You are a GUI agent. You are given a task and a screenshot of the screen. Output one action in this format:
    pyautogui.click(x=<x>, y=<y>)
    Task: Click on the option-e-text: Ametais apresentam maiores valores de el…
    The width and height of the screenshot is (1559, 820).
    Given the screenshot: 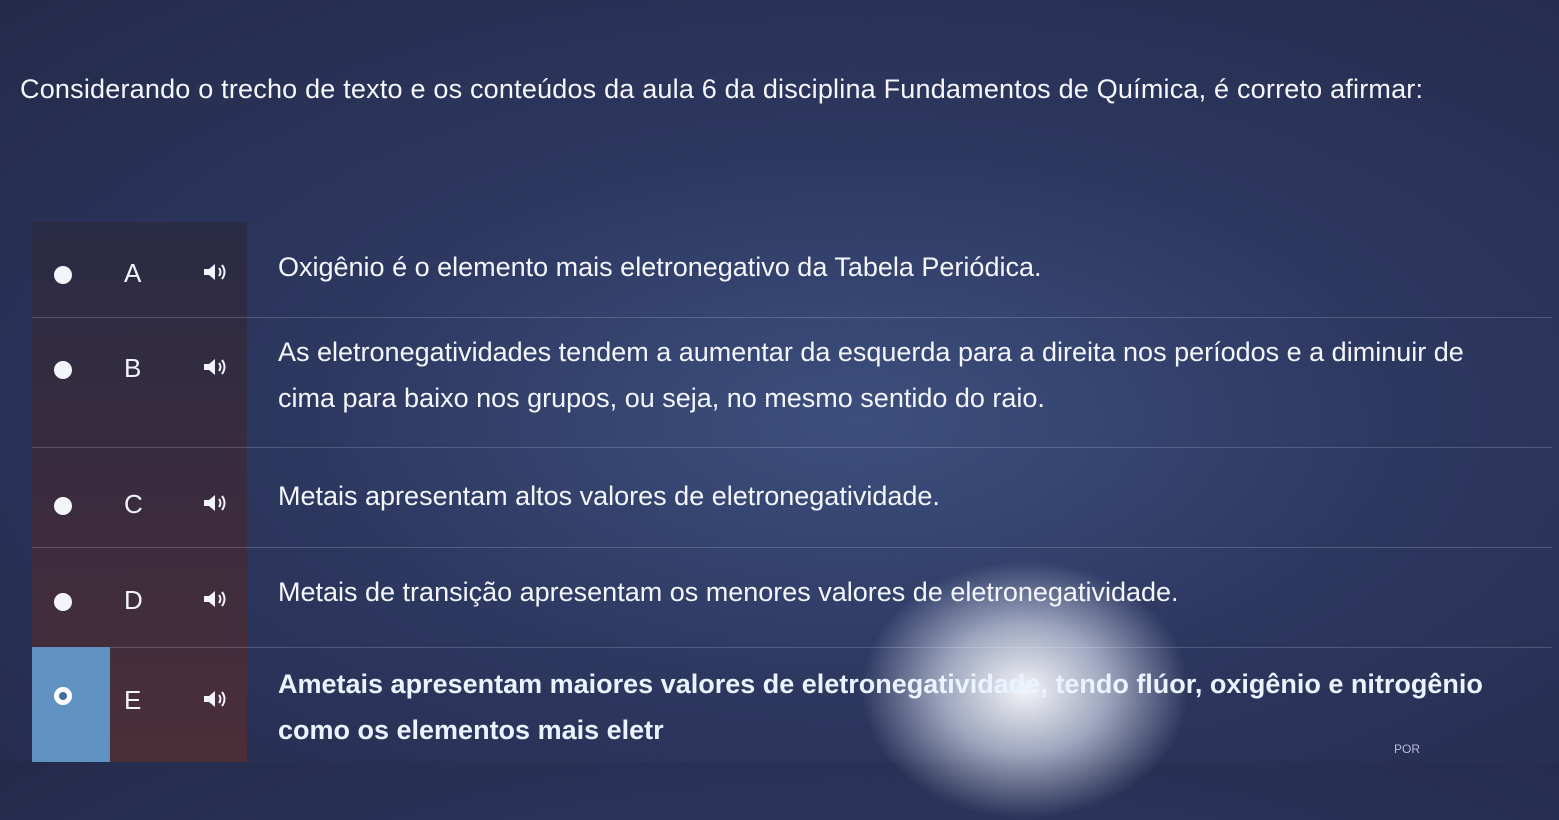 What is the action you would take?
    pyautogui.click(x=880, y=707)
    